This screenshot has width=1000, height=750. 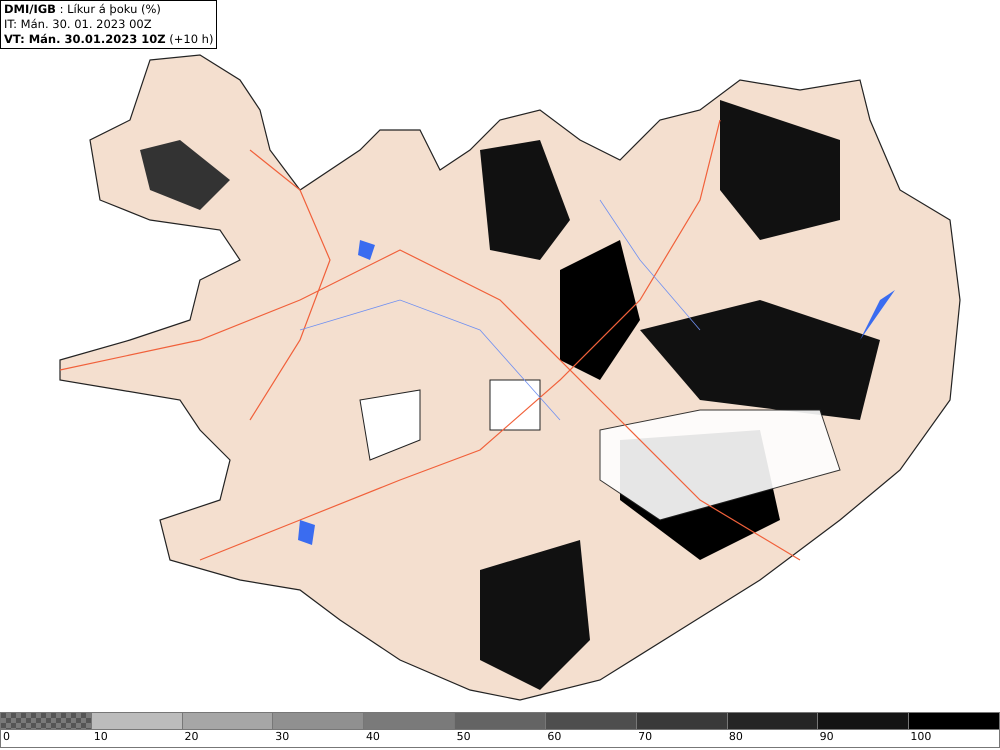 I want to click on legend-tick-label: 20, so click(x=190, y=737).